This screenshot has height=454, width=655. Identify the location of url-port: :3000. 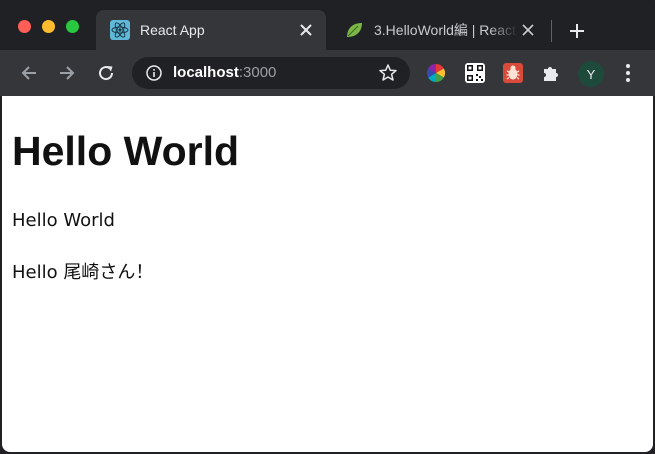
(257, 72).